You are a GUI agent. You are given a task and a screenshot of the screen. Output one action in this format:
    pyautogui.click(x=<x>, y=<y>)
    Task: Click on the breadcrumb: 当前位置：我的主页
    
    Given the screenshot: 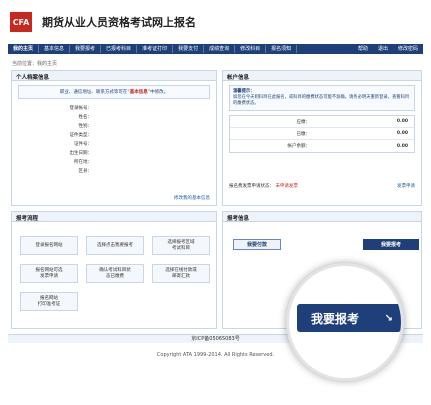 What is the action you would take?
    pyautogui.click(x=35, y=64)
    